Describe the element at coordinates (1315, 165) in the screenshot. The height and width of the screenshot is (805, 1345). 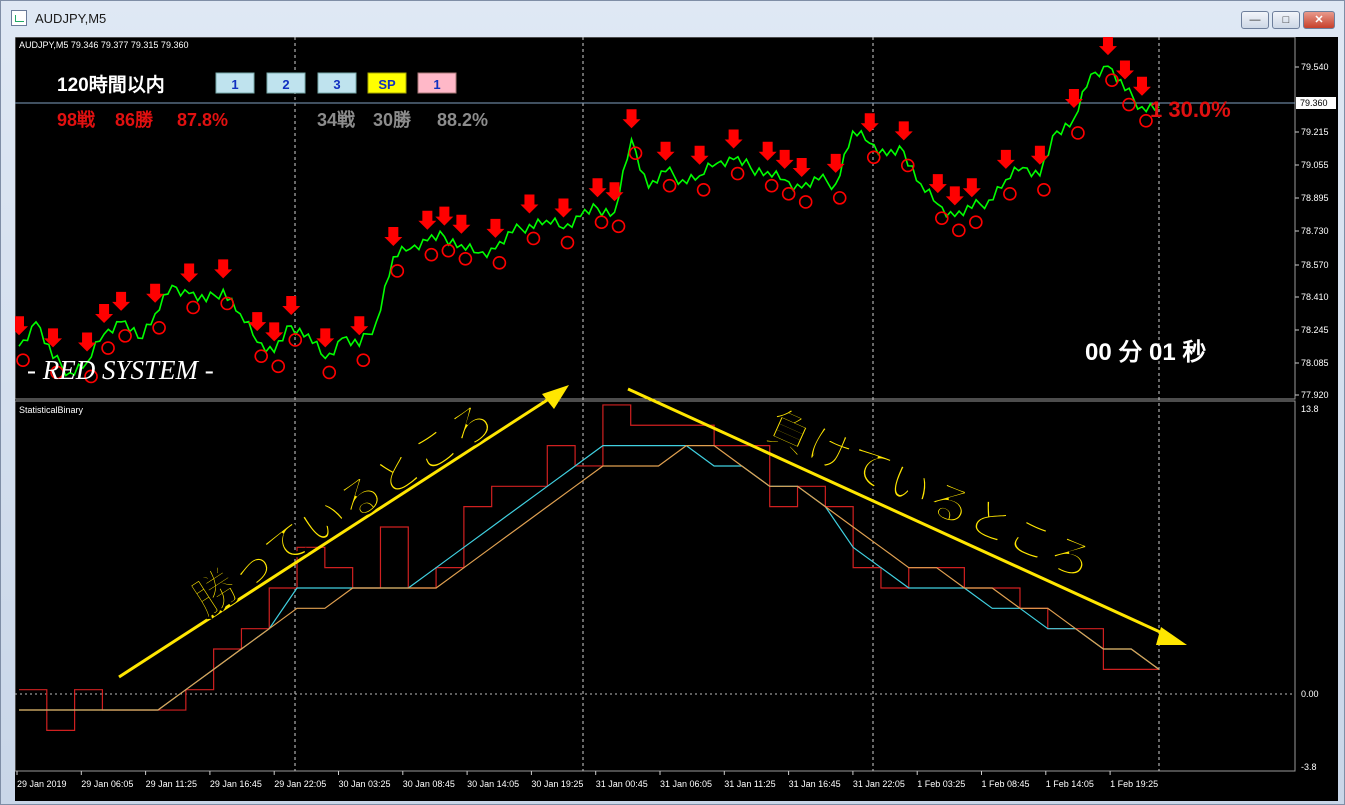
I see `price-tick-label: 79.055` at that location.